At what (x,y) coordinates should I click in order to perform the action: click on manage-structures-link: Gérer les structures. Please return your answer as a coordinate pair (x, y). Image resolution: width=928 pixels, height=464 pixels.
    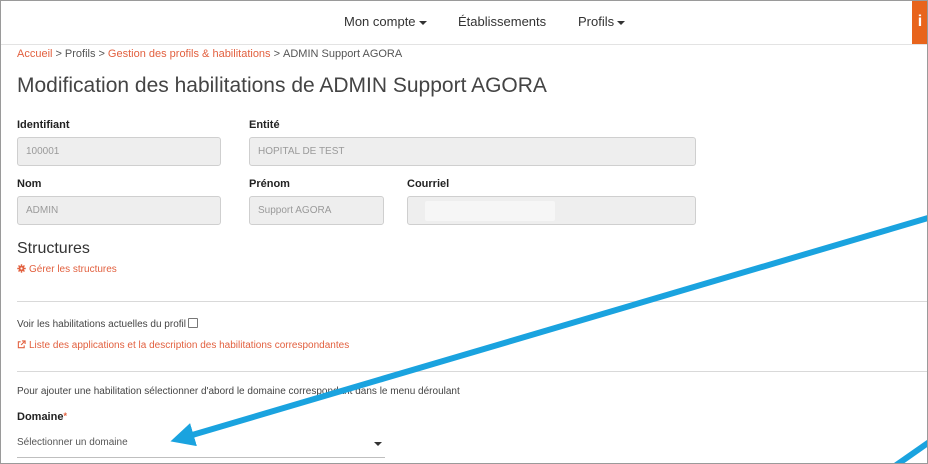
    Looking at the image, I should click on (67, 269).